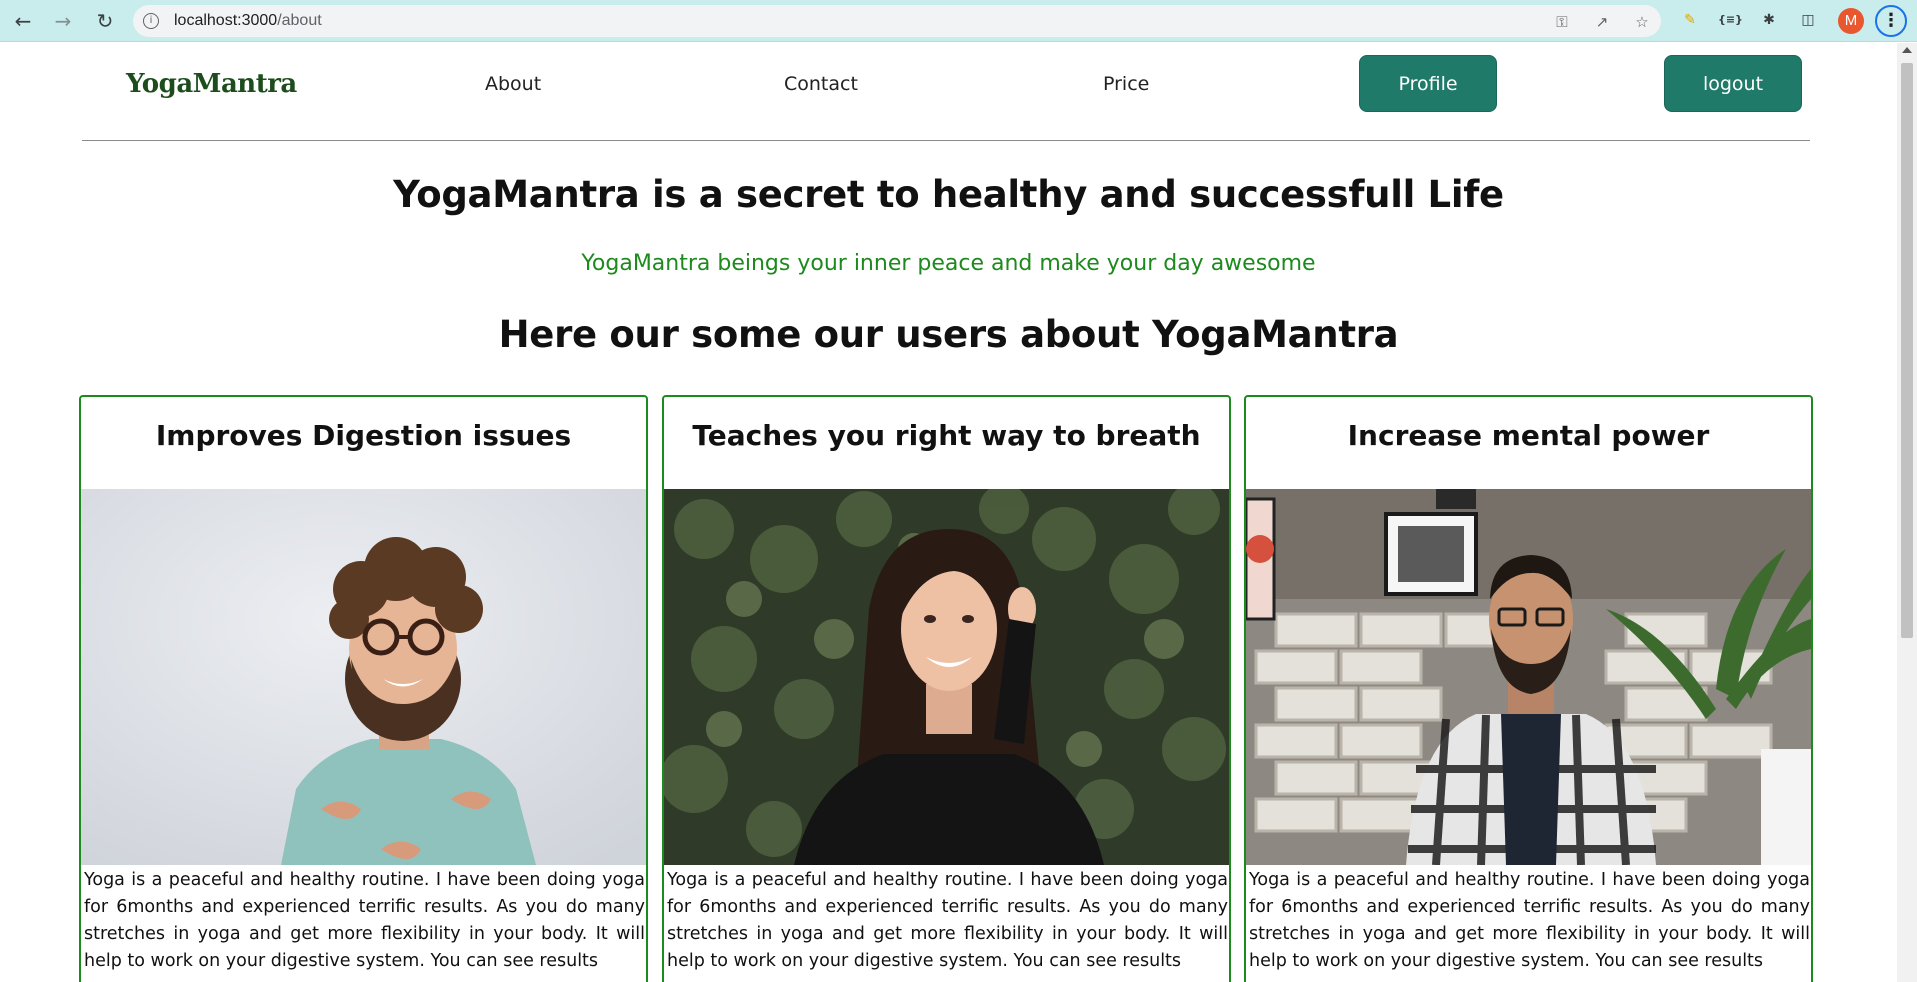 This screenshot has width=1917, height=982. I want to click on curly-haired-man-photo, so click(363, 677).